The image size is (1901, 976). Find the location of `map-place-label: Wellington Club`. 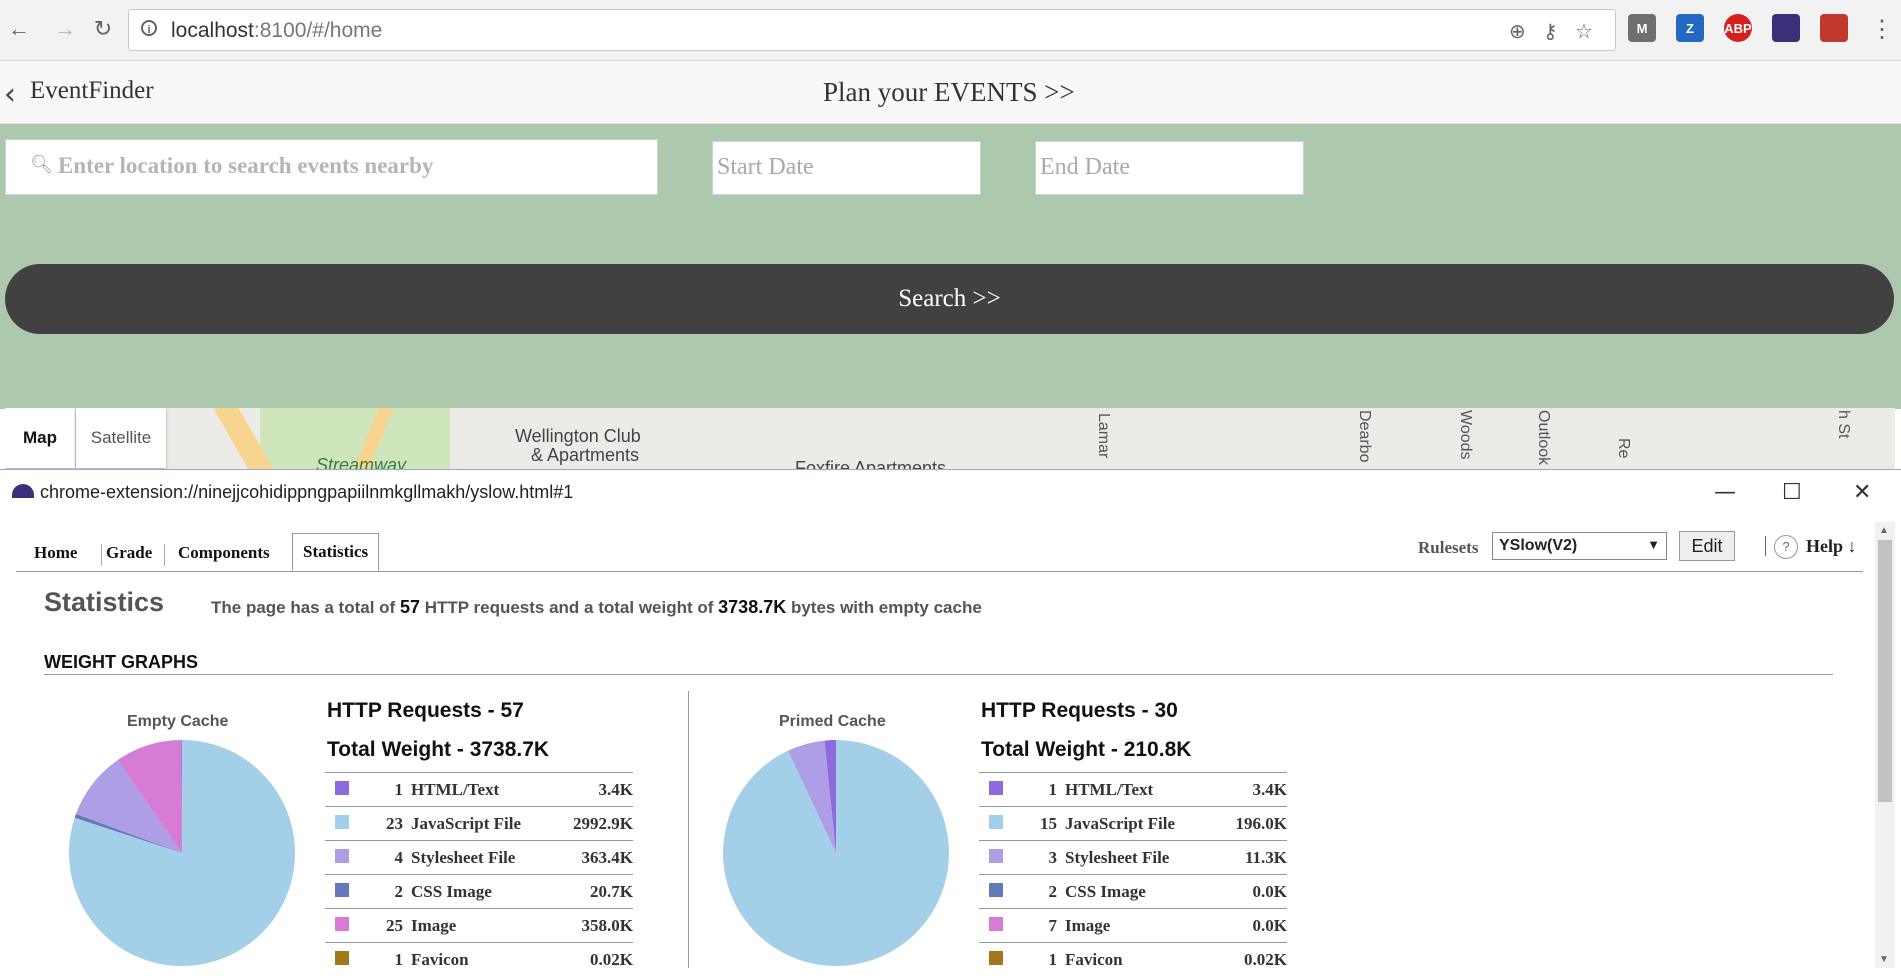

map-place-label: Wellington Club is located at coordinates (578, 436).